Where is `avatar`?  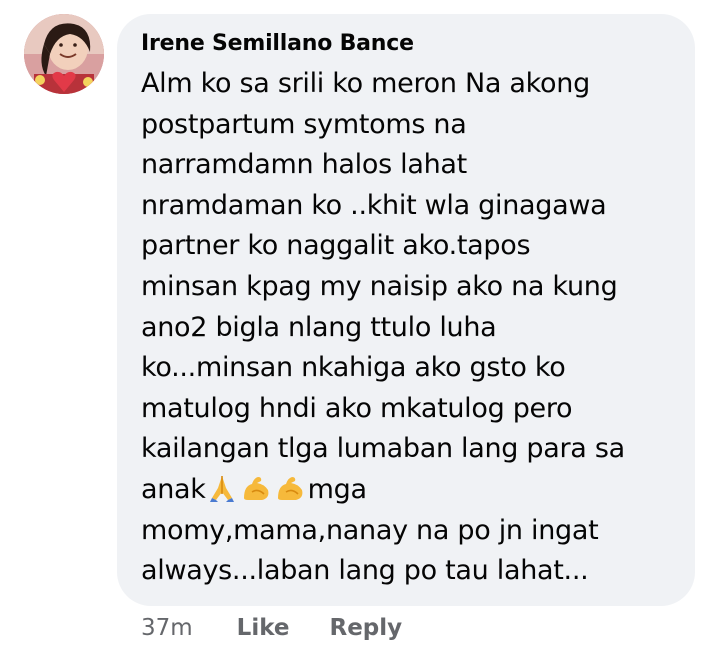
avatar is located at coordinates (64, 54).